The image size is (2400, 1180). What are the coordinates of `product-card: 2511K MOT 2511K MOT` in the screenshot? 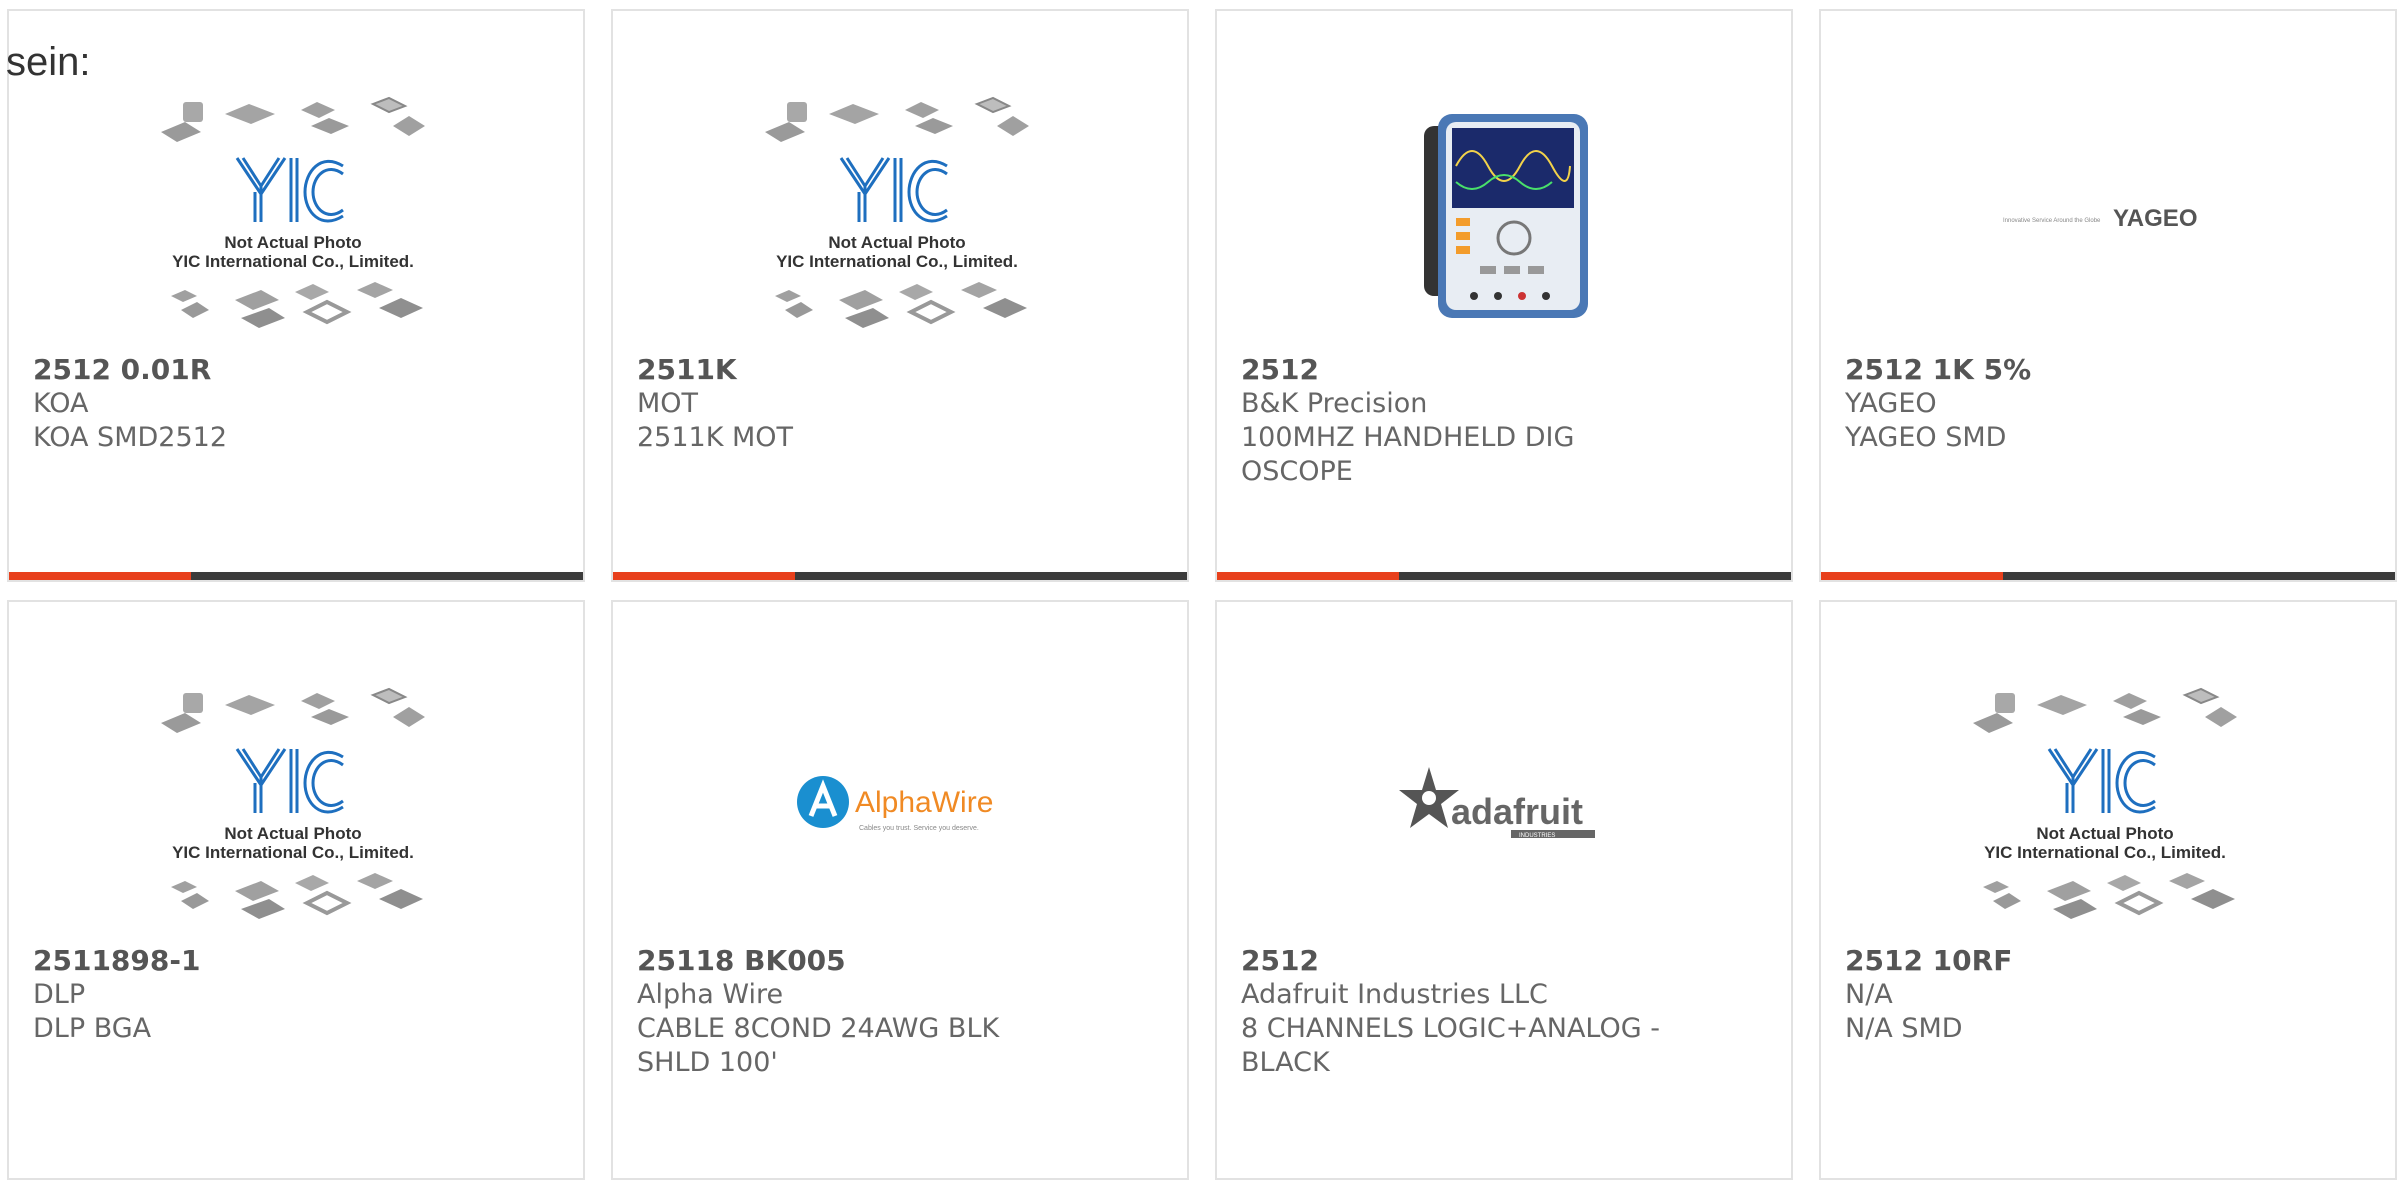 It's located at (900, 295).